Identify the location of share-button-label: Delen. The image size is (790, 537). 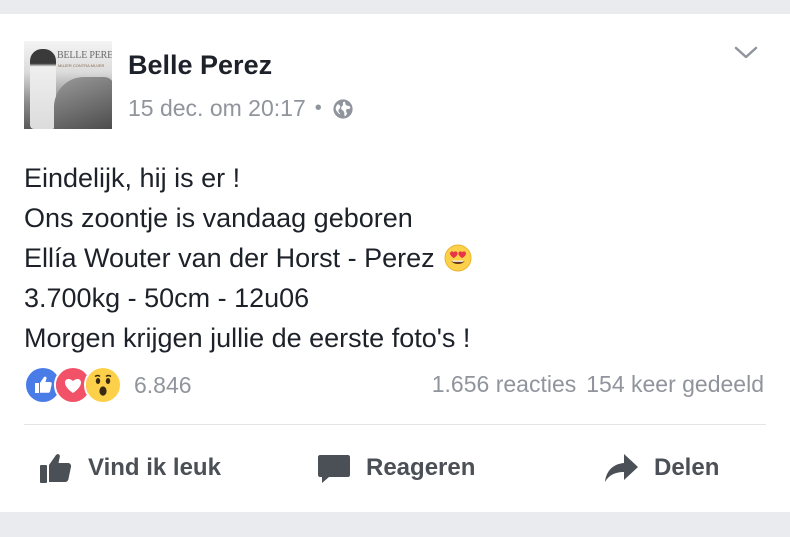
(687, 467).